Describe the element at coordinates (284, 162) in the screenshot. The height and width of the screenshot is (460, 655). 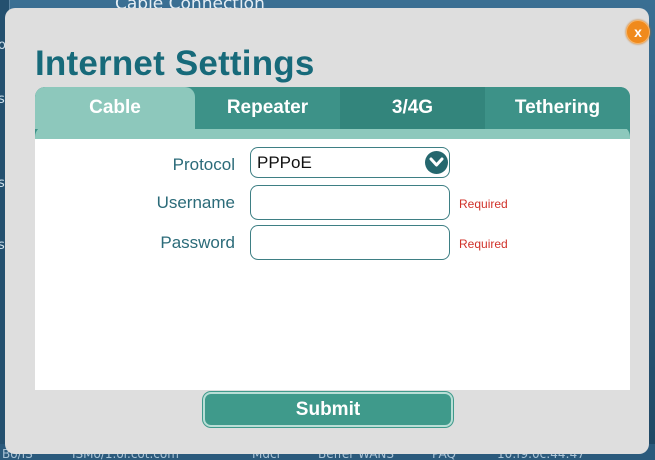
I see `protocol-value: PPPoE` at that location.